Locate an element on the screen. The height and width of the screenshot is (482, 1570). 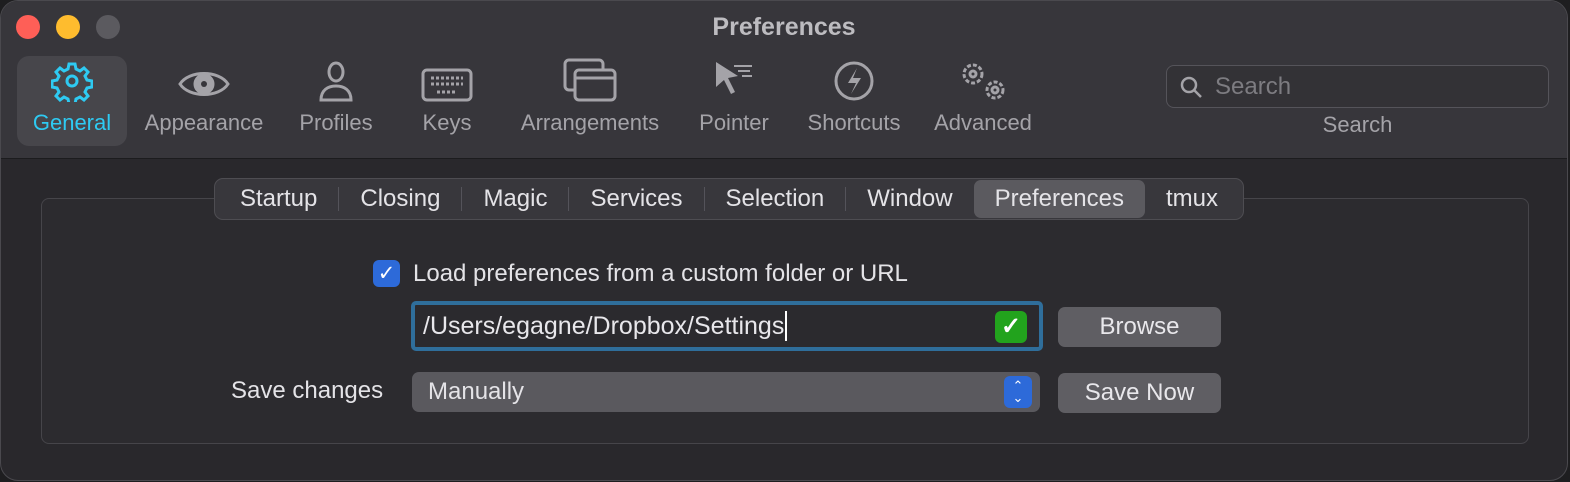
prefs-path-value: /Users/egagne/Dropbox/Settings is located at coordinates (604, 325).